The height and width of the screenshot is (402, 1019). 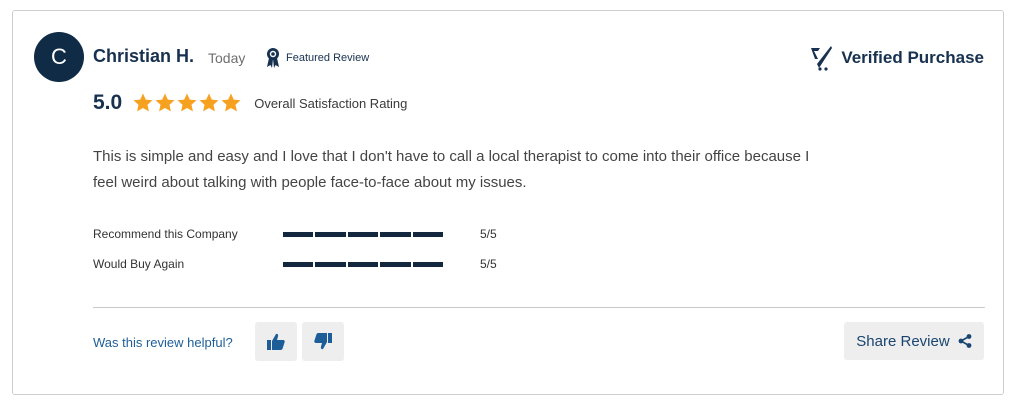 I want to click on review-date: Today, so click(x=227, y=58).